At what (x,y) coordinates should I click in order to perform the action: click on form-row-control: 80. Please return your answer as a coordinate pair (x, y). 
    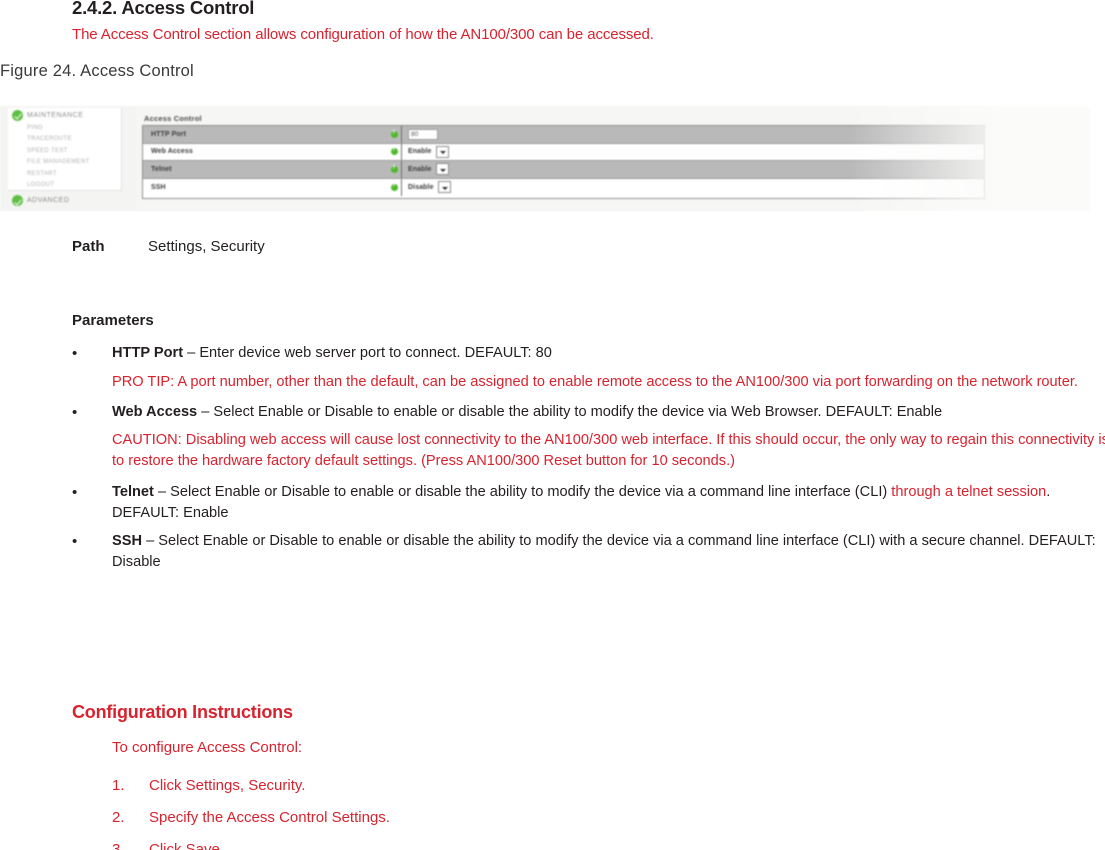
    Looking at the image, I should click on (692, 134).